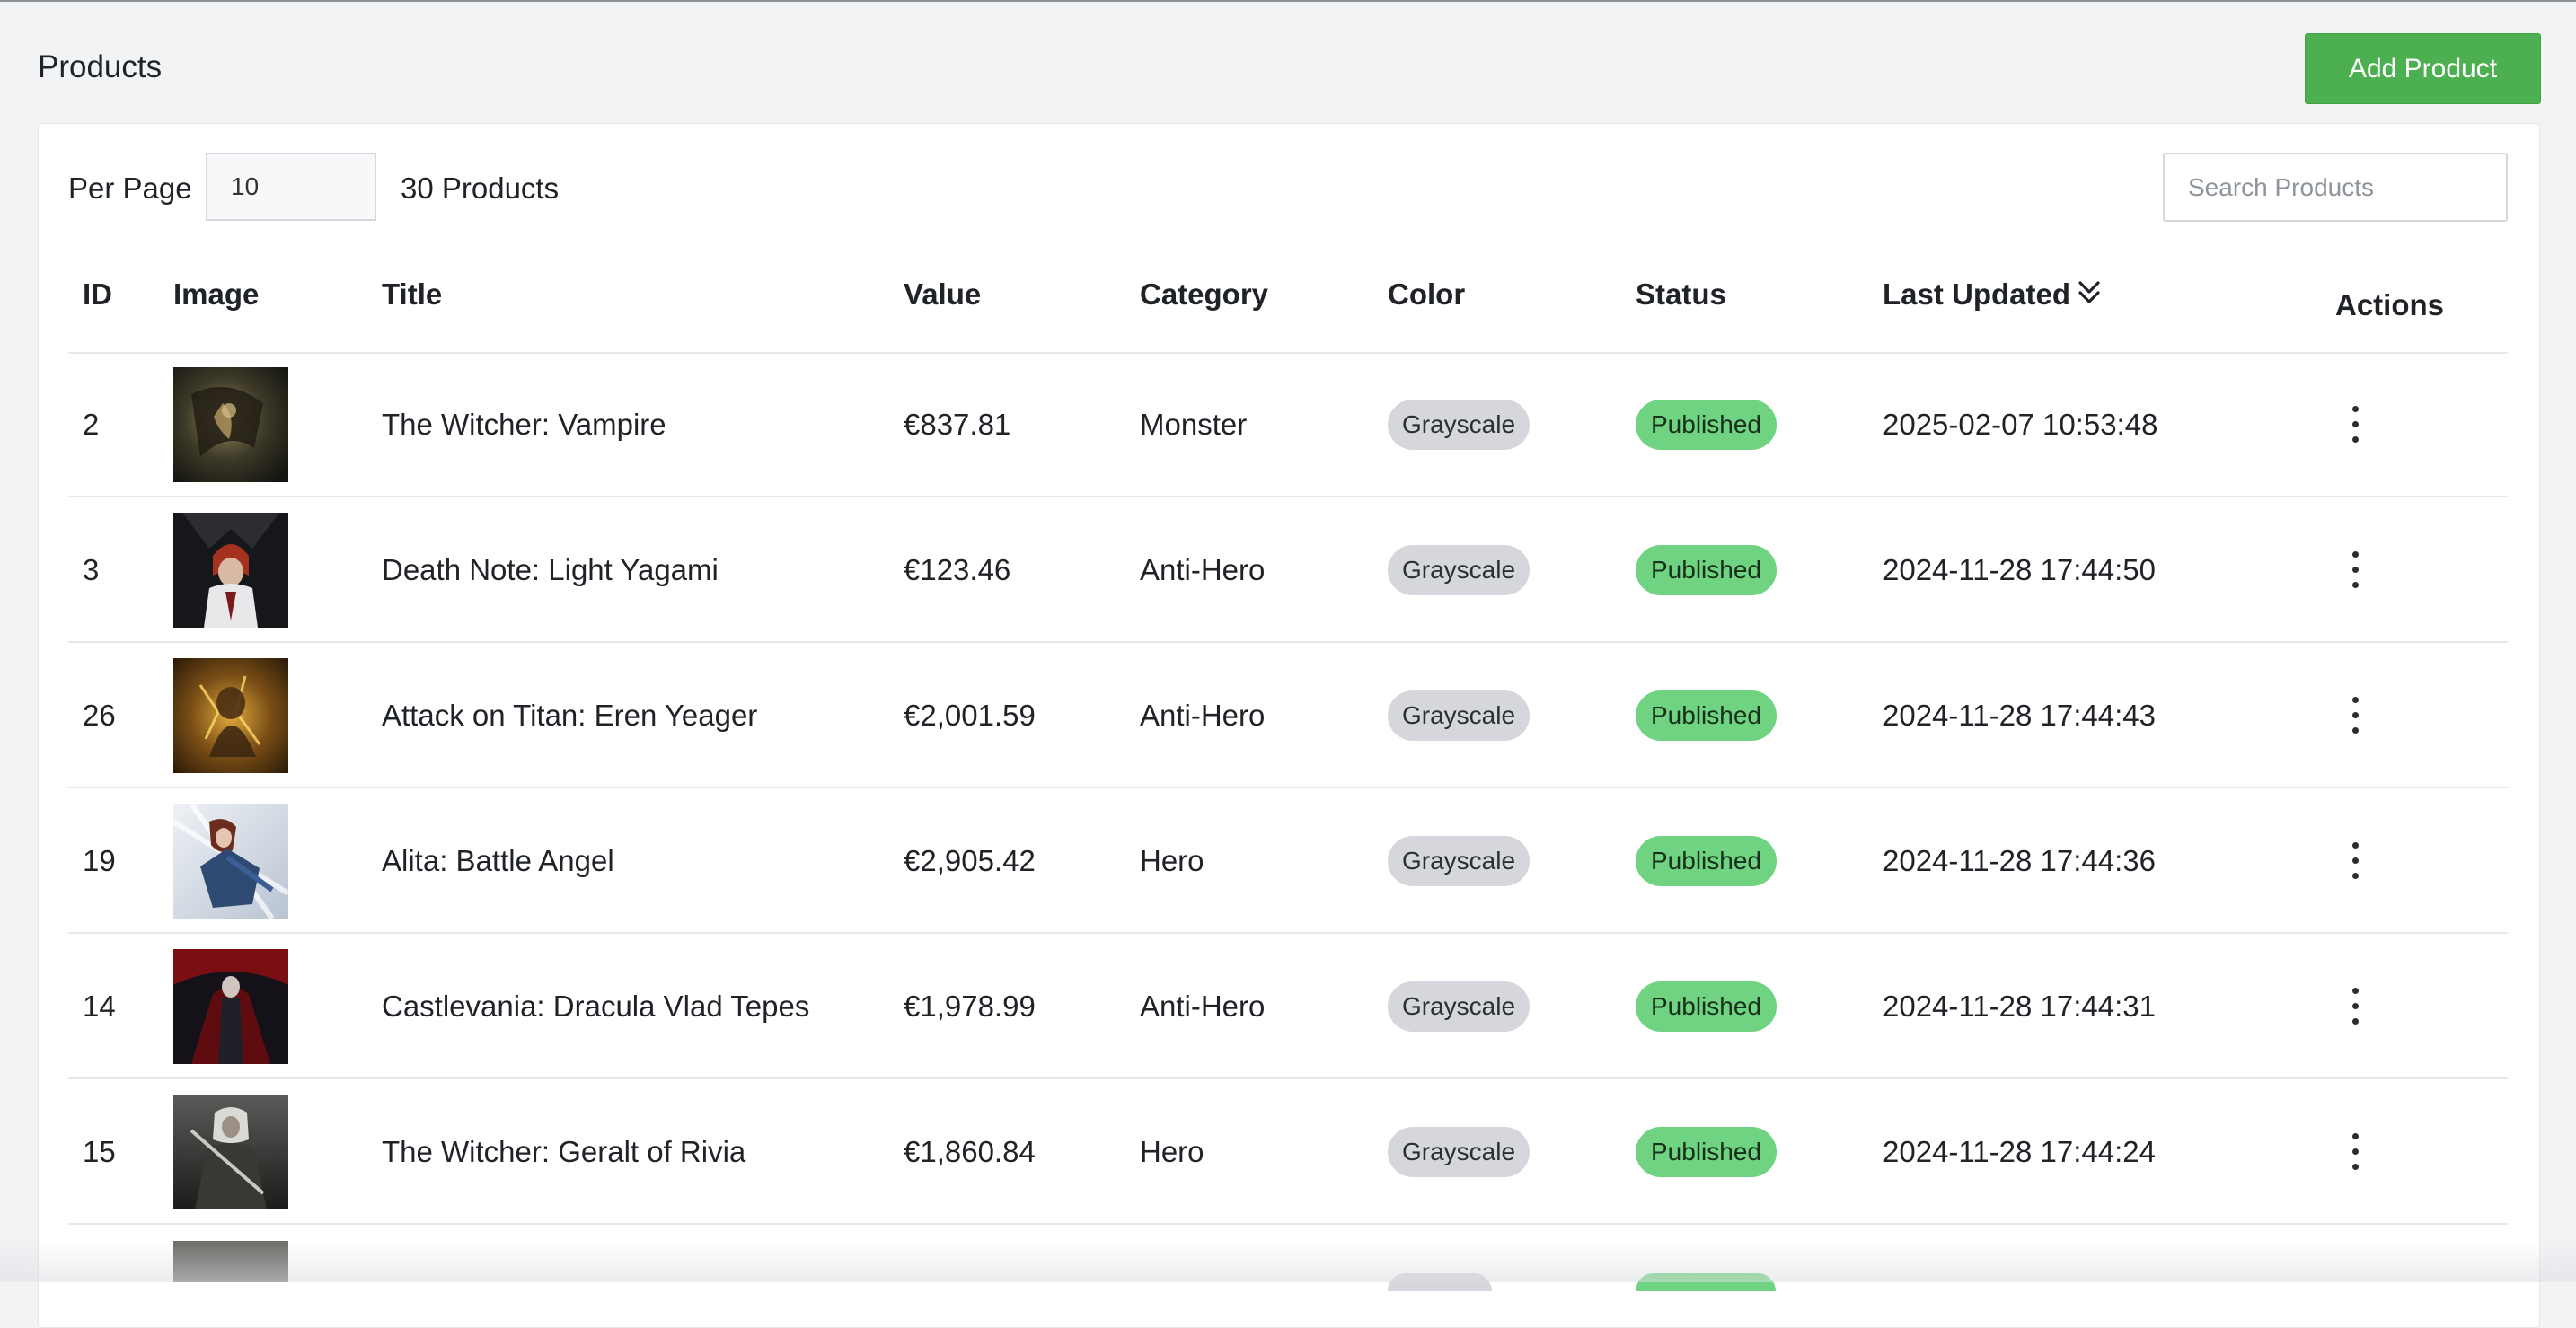 The height and width of the screenshot is (1328, 2576). What do you see at coordinates (2019, 1006) in the screenshot?
I see `row-last-updated: 2024-11-28 17:44:31` at bounding box center [2019, 1006].